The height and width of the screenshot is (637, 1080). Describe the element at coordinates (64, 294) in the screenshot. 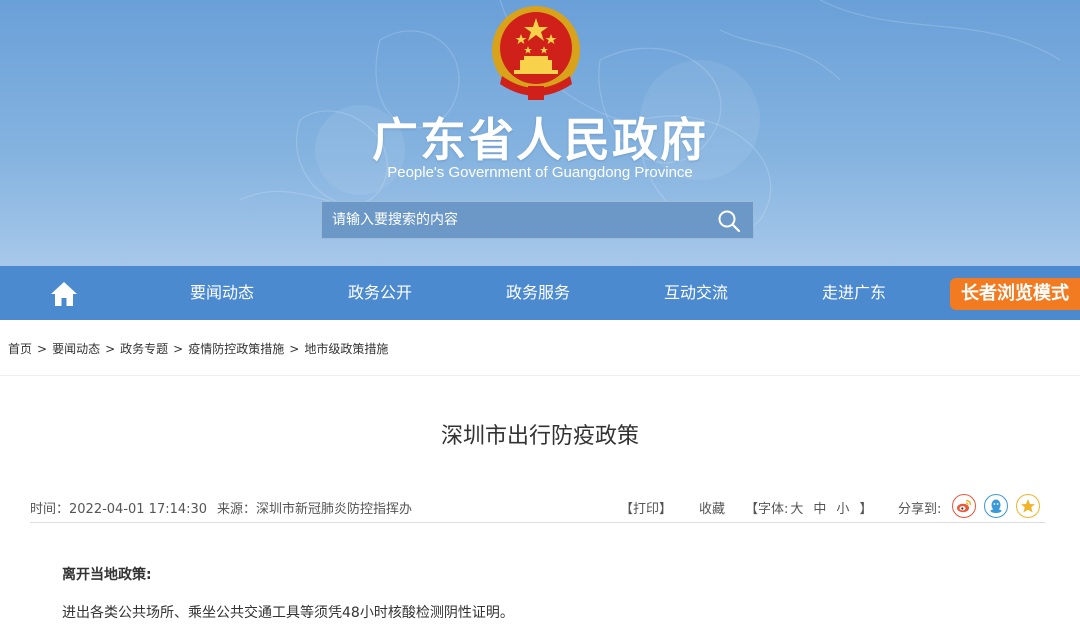

I see `home-icon` at that location.